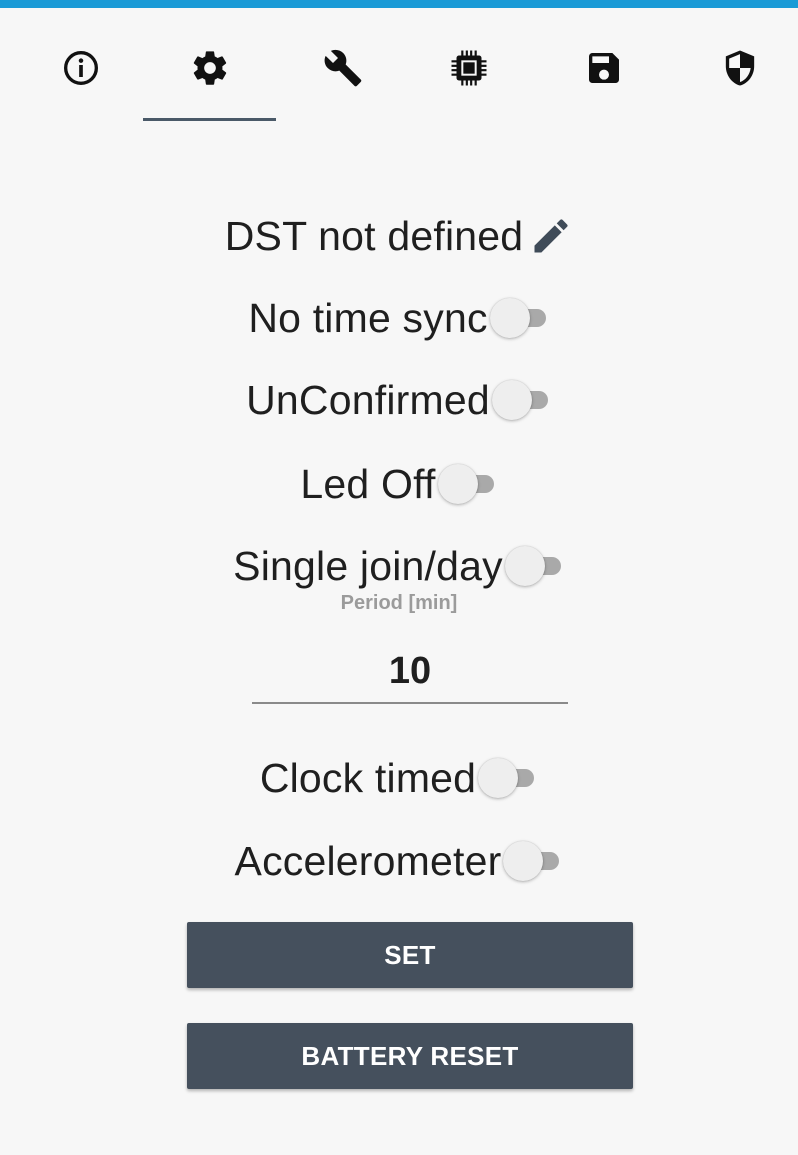 The image size is (798, 1155). I want to click on toggle-label: Clock timed, so click(368, 777).